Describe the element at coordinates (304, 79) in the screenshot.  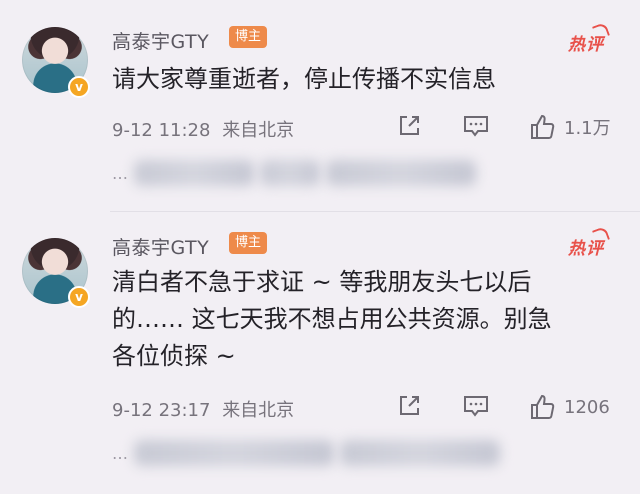
I see `comment-text: 请大家尊重逝者，停止传播不实信息` at that location.